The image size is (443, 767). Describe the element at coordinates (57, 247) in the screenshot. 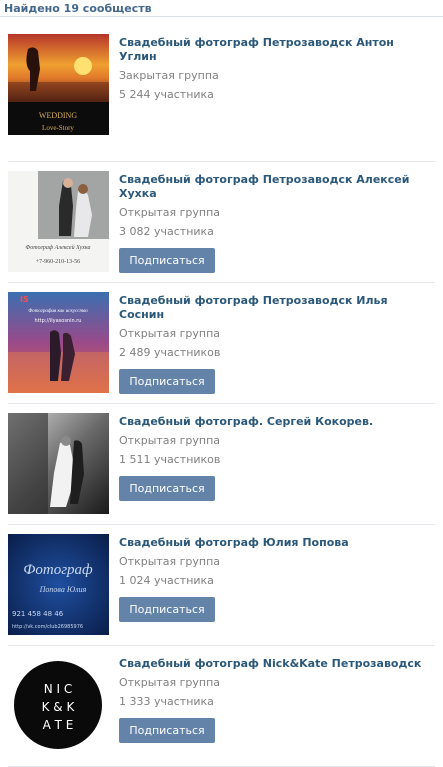

I see `avatar-text: Фотограф Алексей Хухка` at that location.